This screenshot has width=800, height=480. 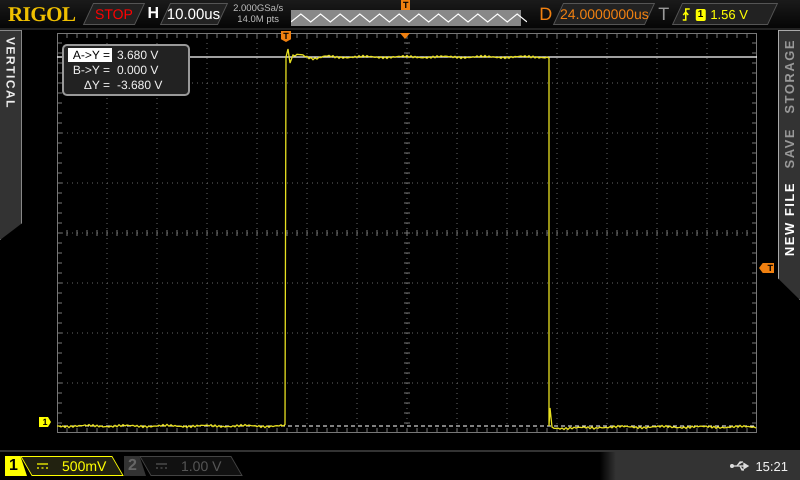 I want to click on delay-display: 24.0000000us, so click(x=604, y=14).